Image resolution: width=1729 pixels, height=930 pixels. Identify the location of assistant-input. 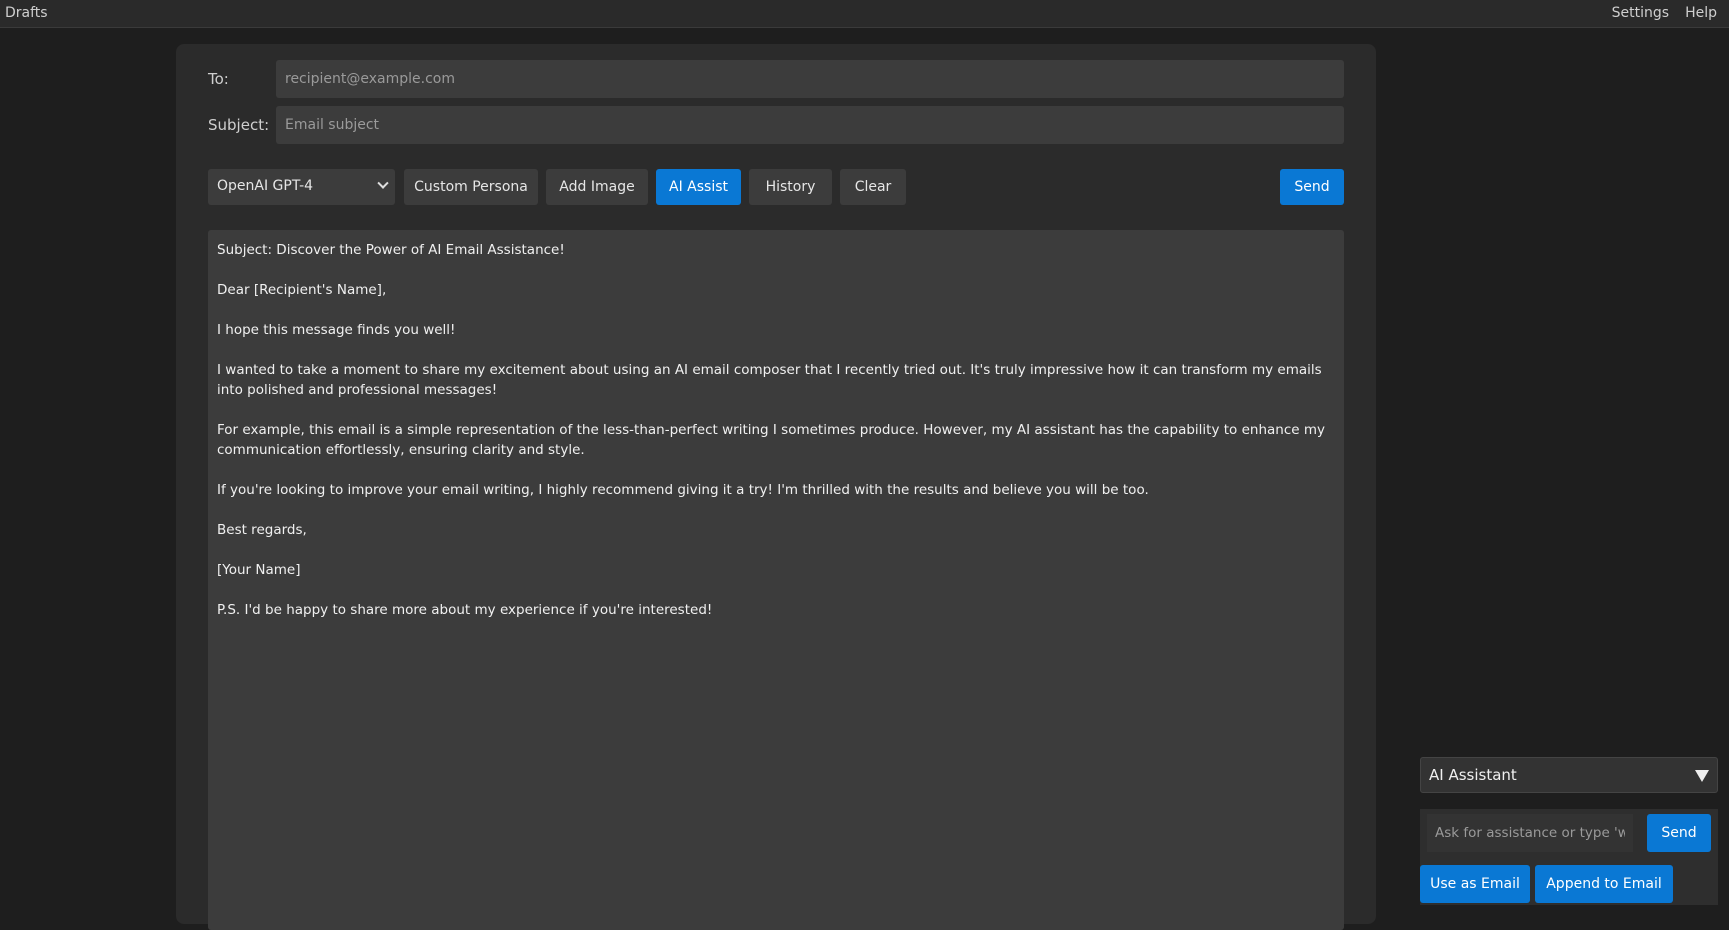
(1530, 833).